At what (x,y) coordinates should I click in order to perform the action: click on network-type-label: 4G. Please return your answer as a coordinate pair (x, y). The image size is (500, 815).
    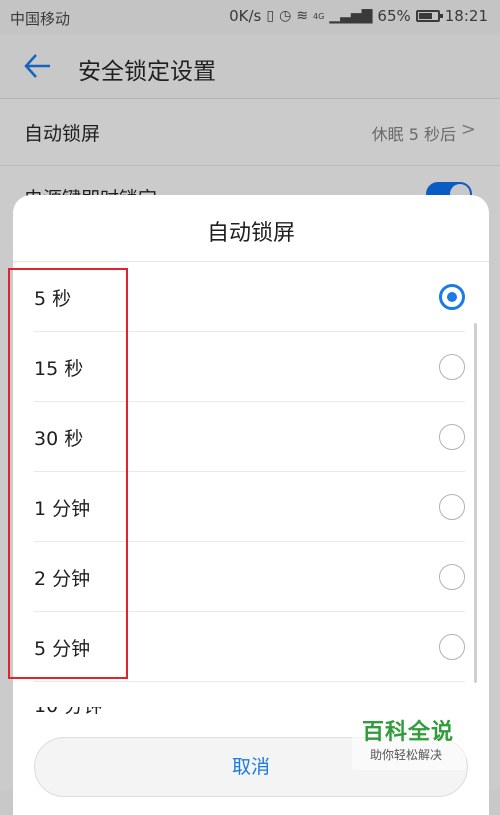
    Looking at the image, I should click on (319, 16).